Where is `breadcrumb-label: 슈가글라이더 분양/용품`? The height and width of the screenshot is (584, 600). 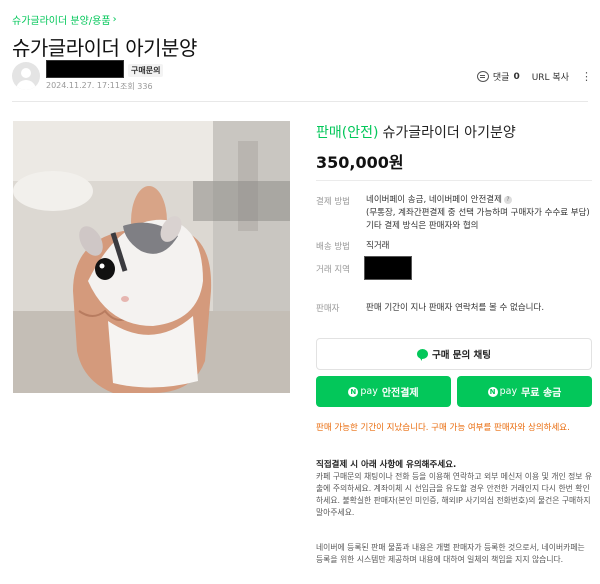
breadcrumb-label: 슈가글라이더 분양/용품 is located at coordinates (61, 19).